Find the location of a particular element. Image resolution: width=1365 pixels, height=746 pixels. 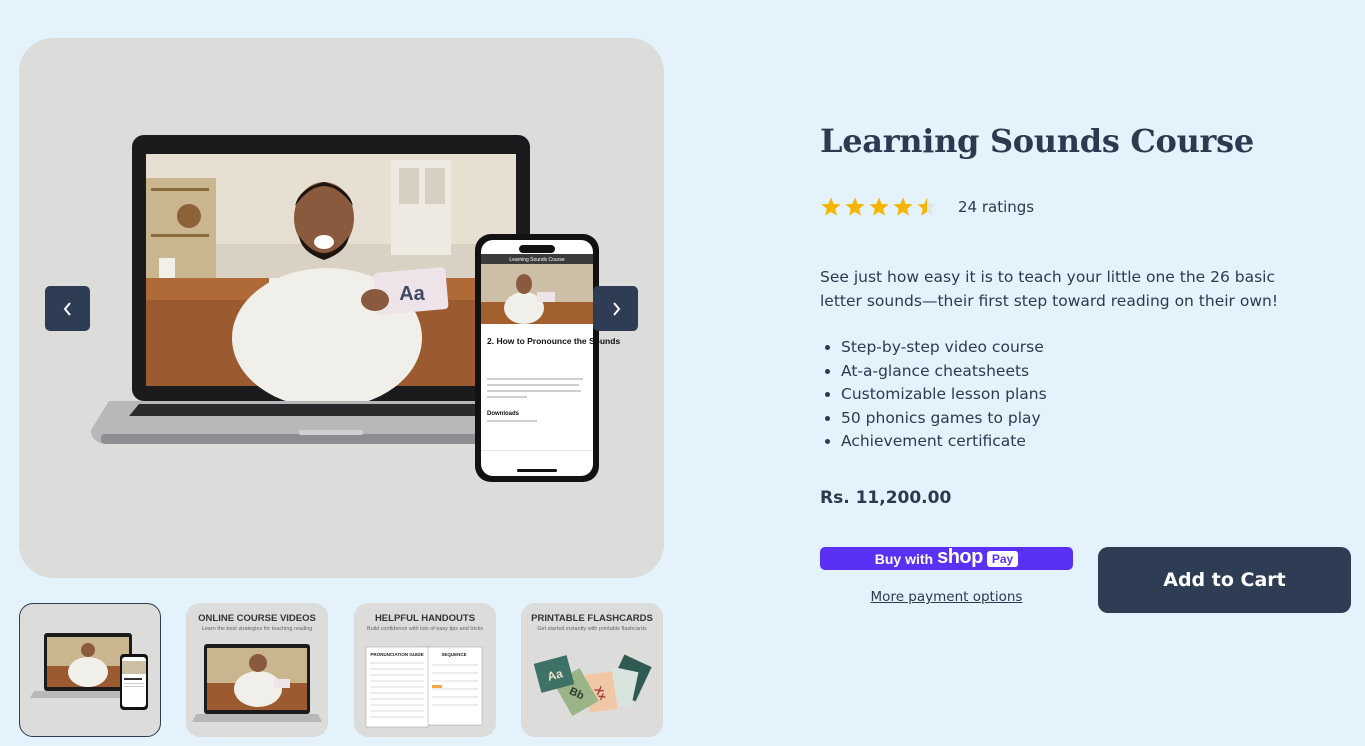

handout-doc-title2: SEQUENCE is located at coordinates (453, 654).